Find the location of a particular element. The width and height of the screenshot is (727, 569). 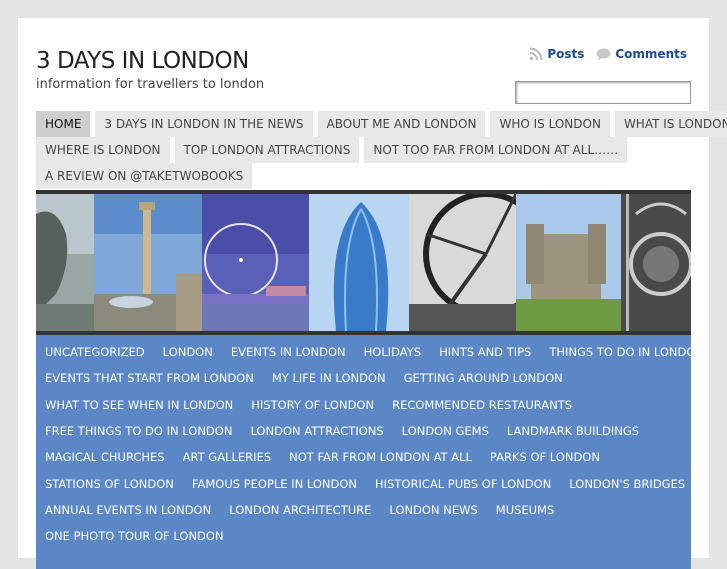

nav-row: A REVIEW ON @TAKETWOBOOKS is located at coordinates (366, 176).